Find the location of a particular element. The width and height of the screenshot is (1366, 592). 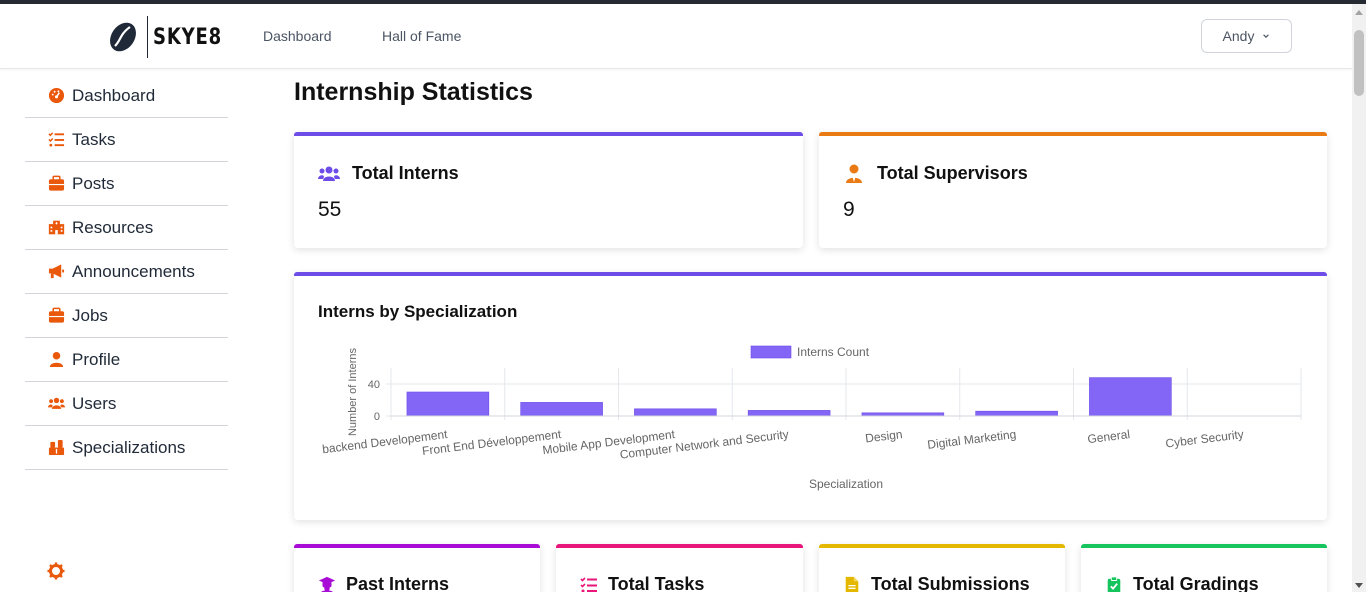

gear-icon is located at coordinates (56, 571).